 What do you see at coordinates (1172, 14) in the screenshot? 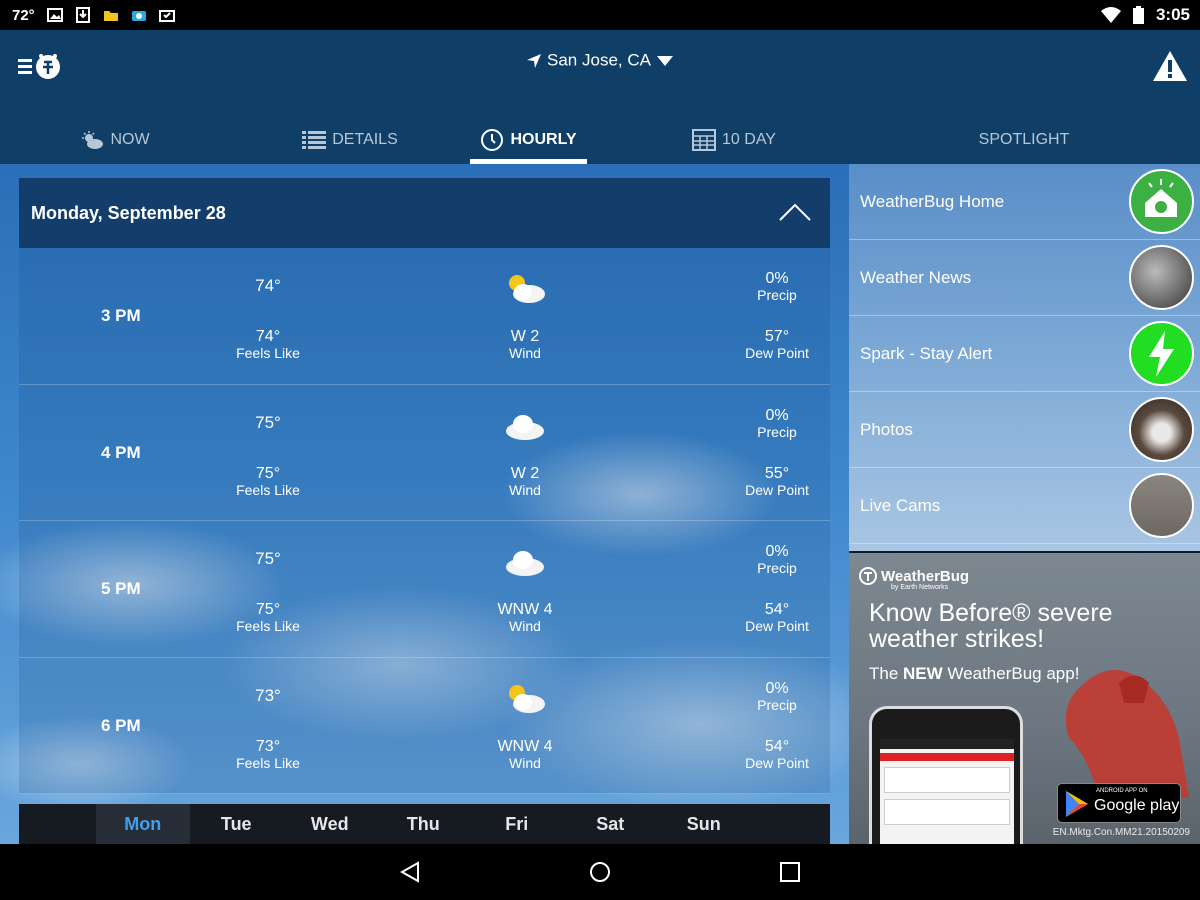
I see `status-time: 3:05` at bounding box center [1172, 14].